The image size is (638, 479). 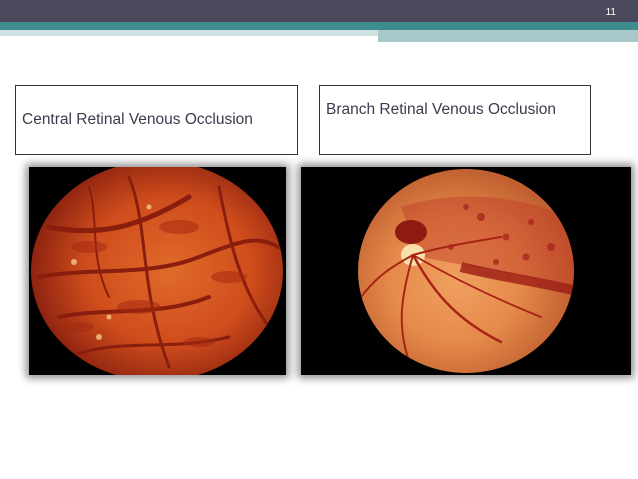 I want to click on header-accent-stripe, so click(x=319, y=26).